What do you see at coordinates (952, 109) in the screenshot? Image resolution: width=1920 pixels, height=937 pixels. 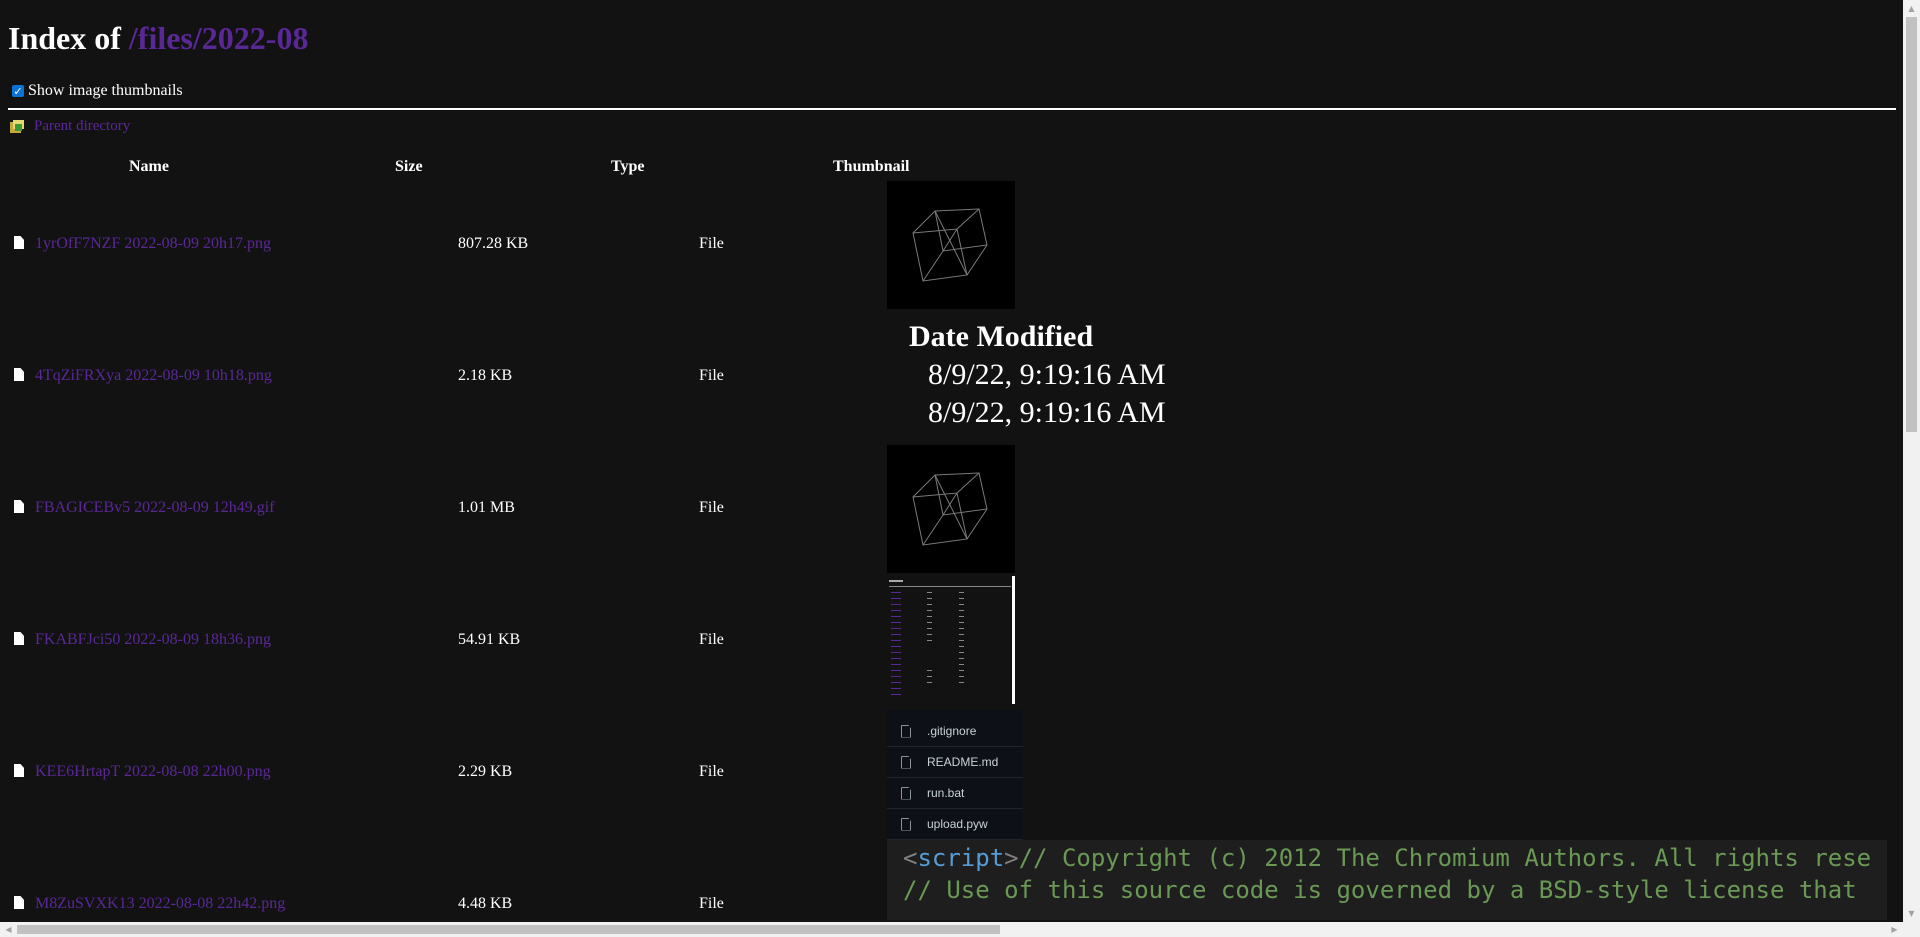 I see `header-divider` at bounding box center [952, 109].